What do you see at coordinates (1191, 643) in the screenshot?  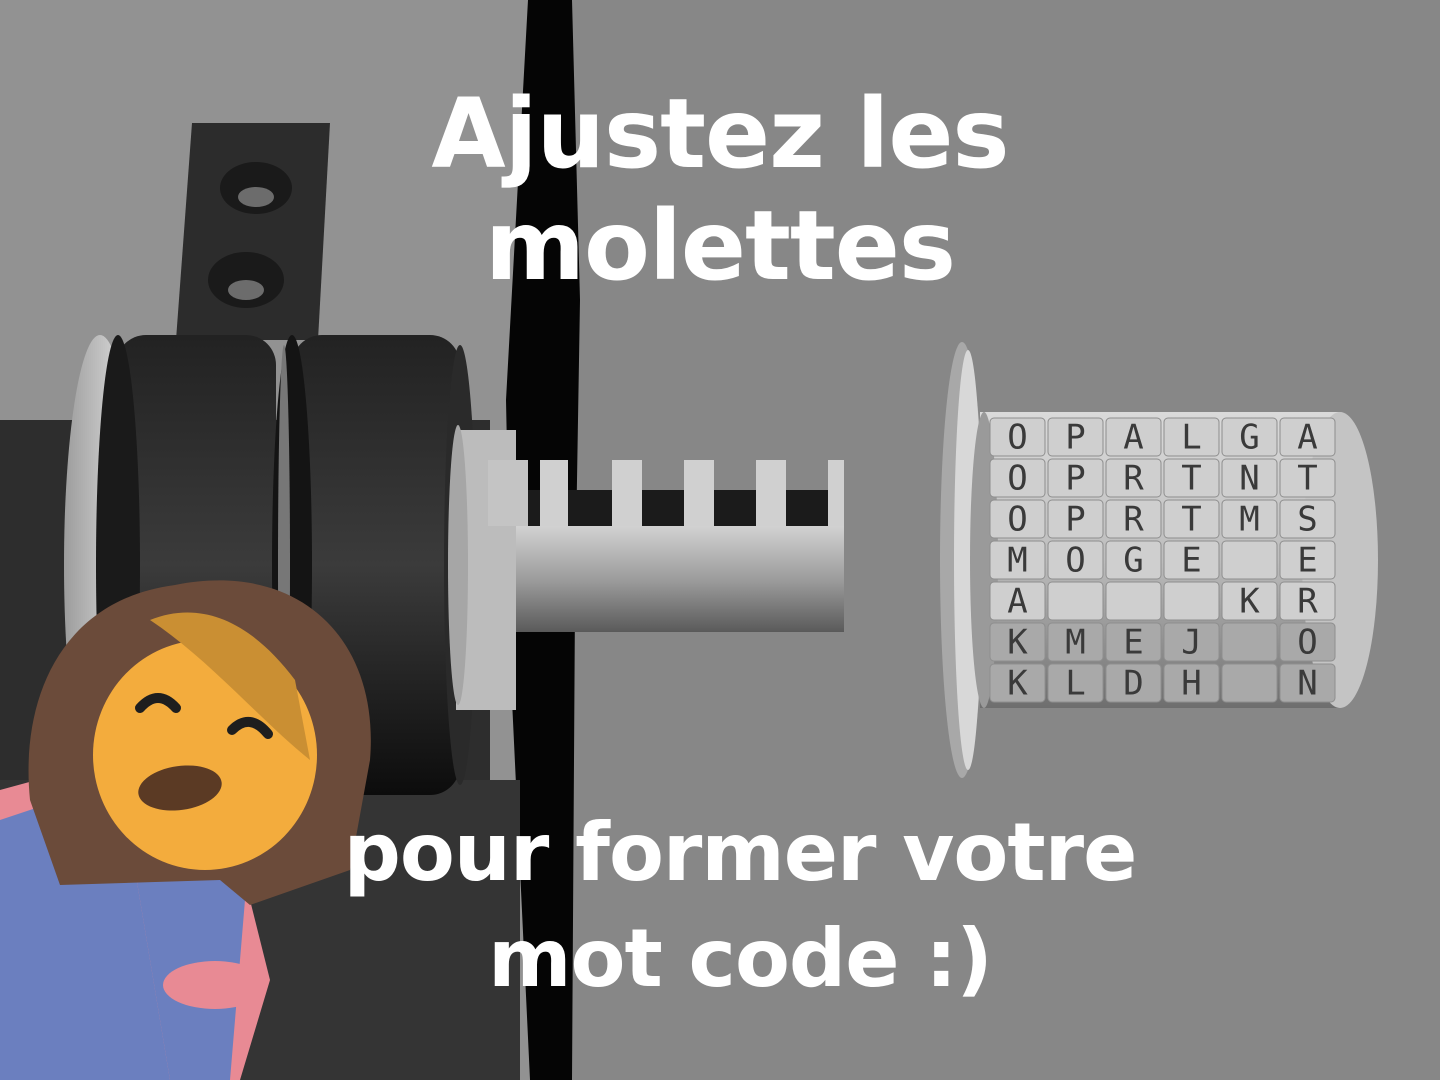 I see `cylinder-letter: J` at bounding box center [1191, 643].